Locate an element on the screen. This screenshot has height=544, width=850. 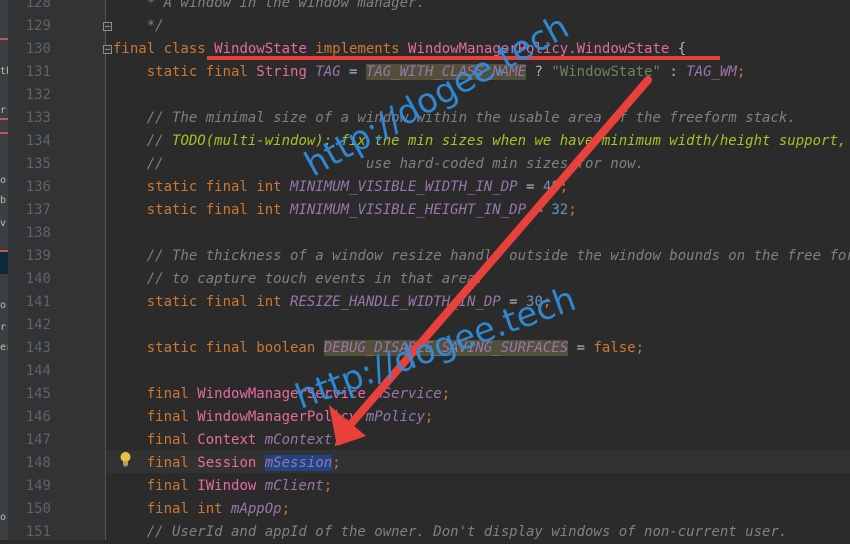
tool-window-label: th is located at coordinates (4, 72).